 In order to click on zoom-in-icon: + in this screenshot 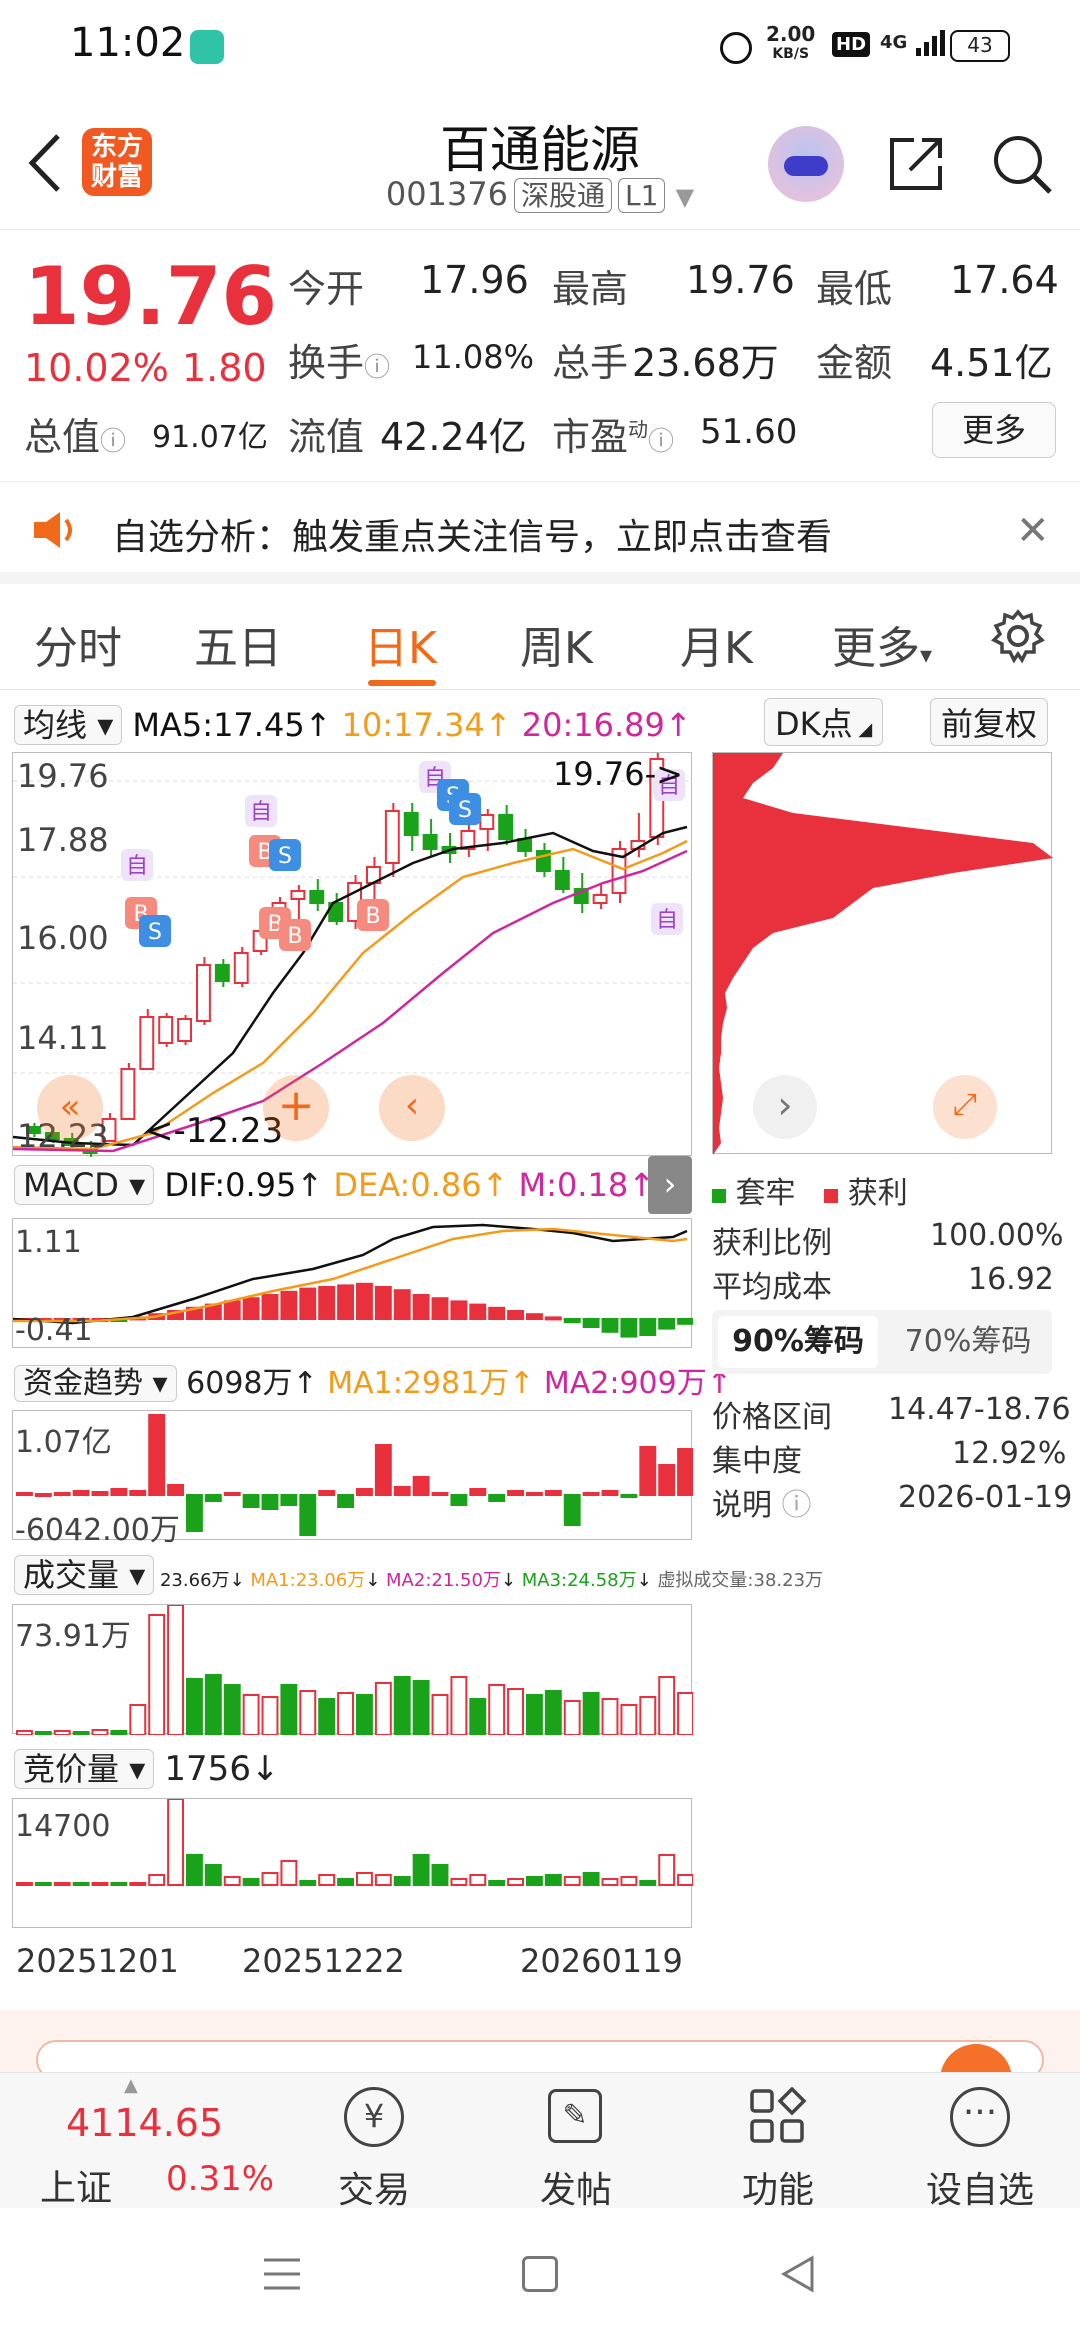, I will do `click(296, 1108)`.